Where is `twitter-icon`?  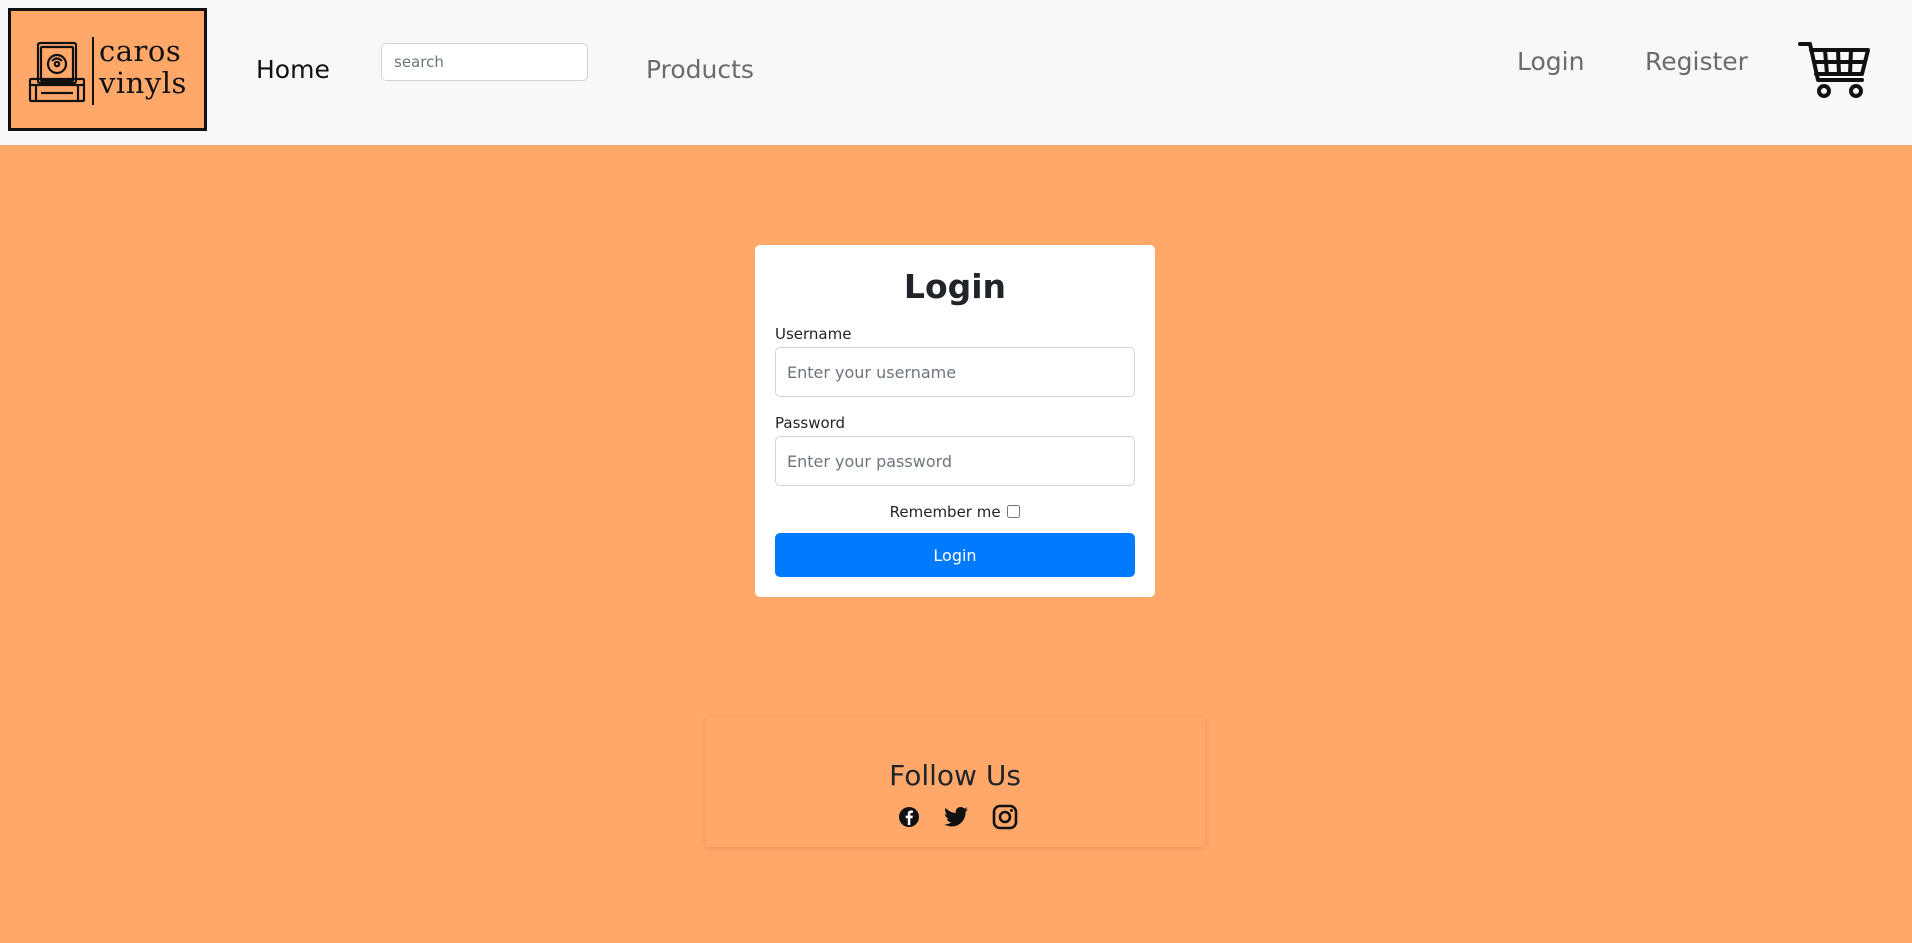
twitter-icon is located at coordinates (956, 817).